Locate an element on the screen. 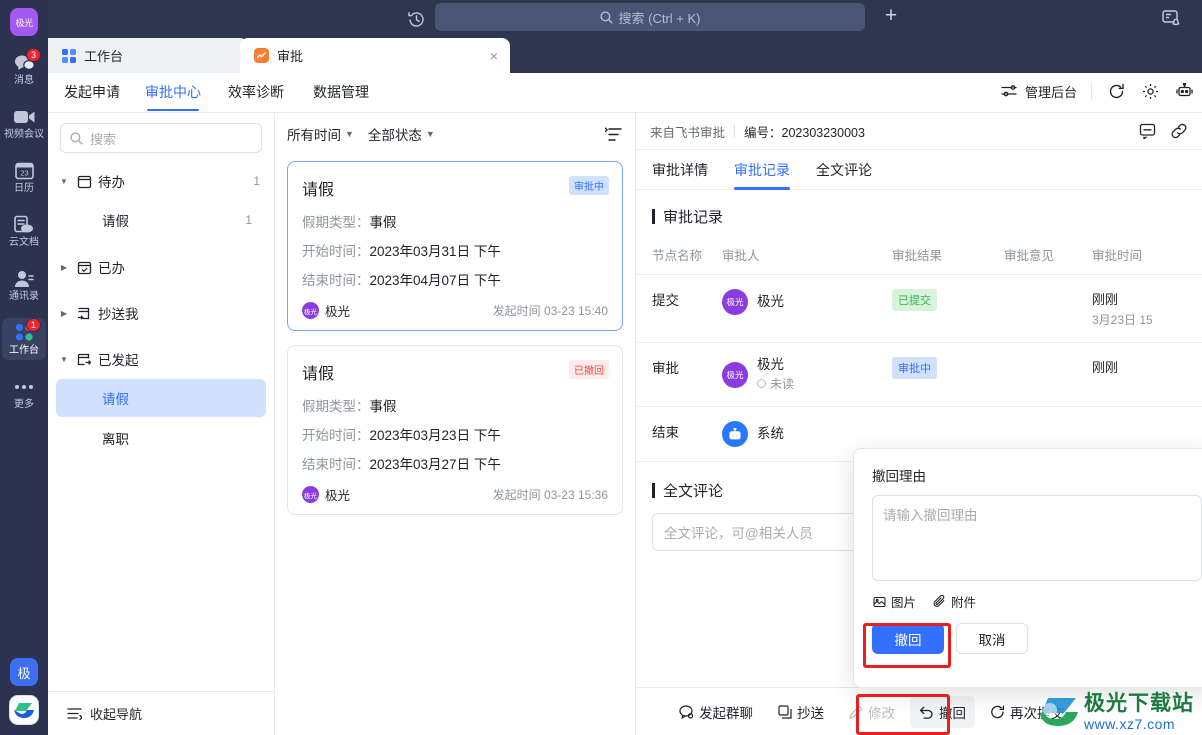 This screenshot has height=735, width=1202. action-cc: 抄送 is located at coordinates (800, 712).